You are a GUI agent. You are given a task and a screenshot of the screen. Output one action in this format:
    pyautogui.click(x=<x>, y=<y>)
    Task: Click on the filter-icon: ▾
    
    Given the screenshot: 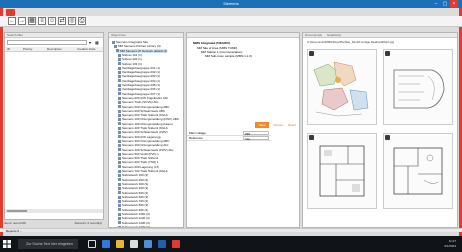 What is the action you would take?
    pyautogui.click(x=90, y=42)
    